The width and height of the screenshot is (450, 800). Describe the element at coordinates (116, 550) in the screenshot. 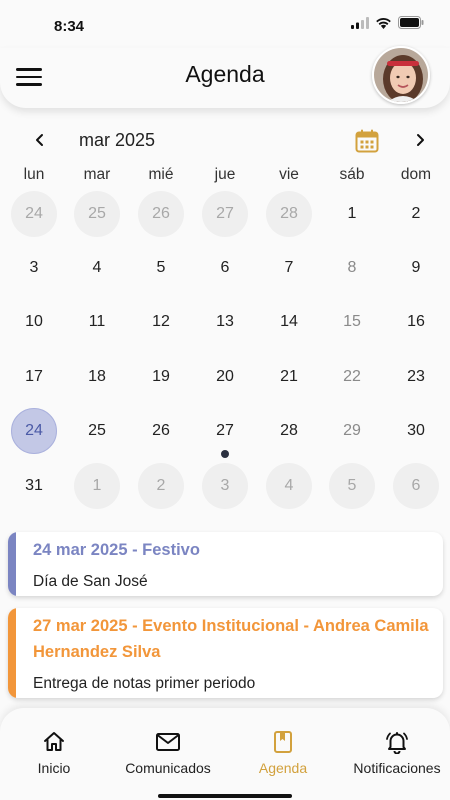

I see `event-title: 24 mar 2025 - Festivo` at that location.